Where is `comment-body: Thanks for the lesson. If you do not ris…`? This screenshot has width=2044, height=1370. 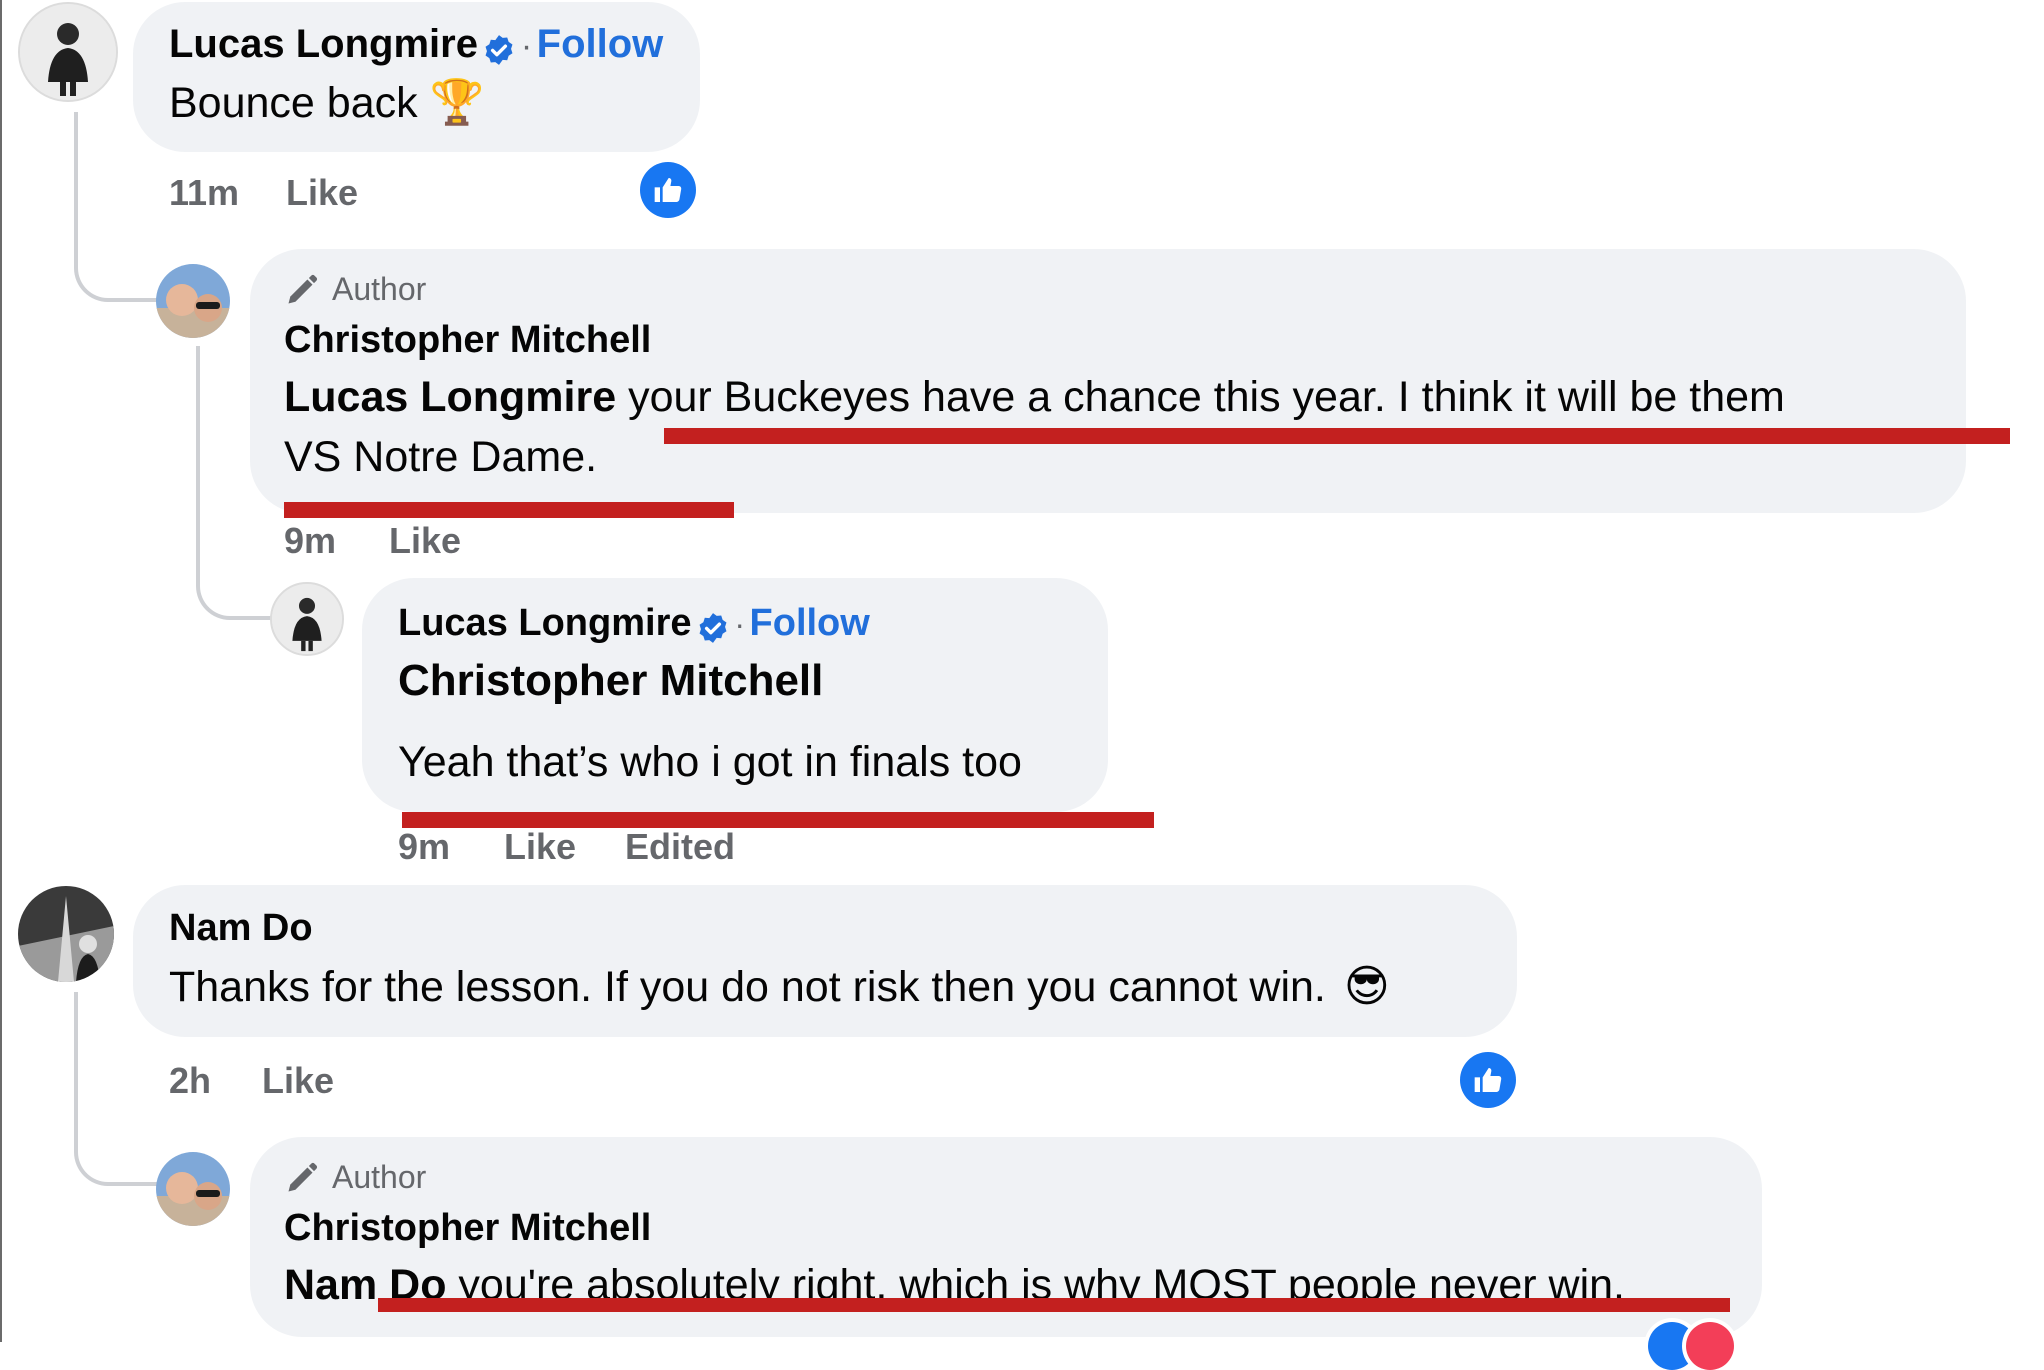 comment-body: Thanks for the lesson. If you do not ris… is located at coordinates (747, 987).